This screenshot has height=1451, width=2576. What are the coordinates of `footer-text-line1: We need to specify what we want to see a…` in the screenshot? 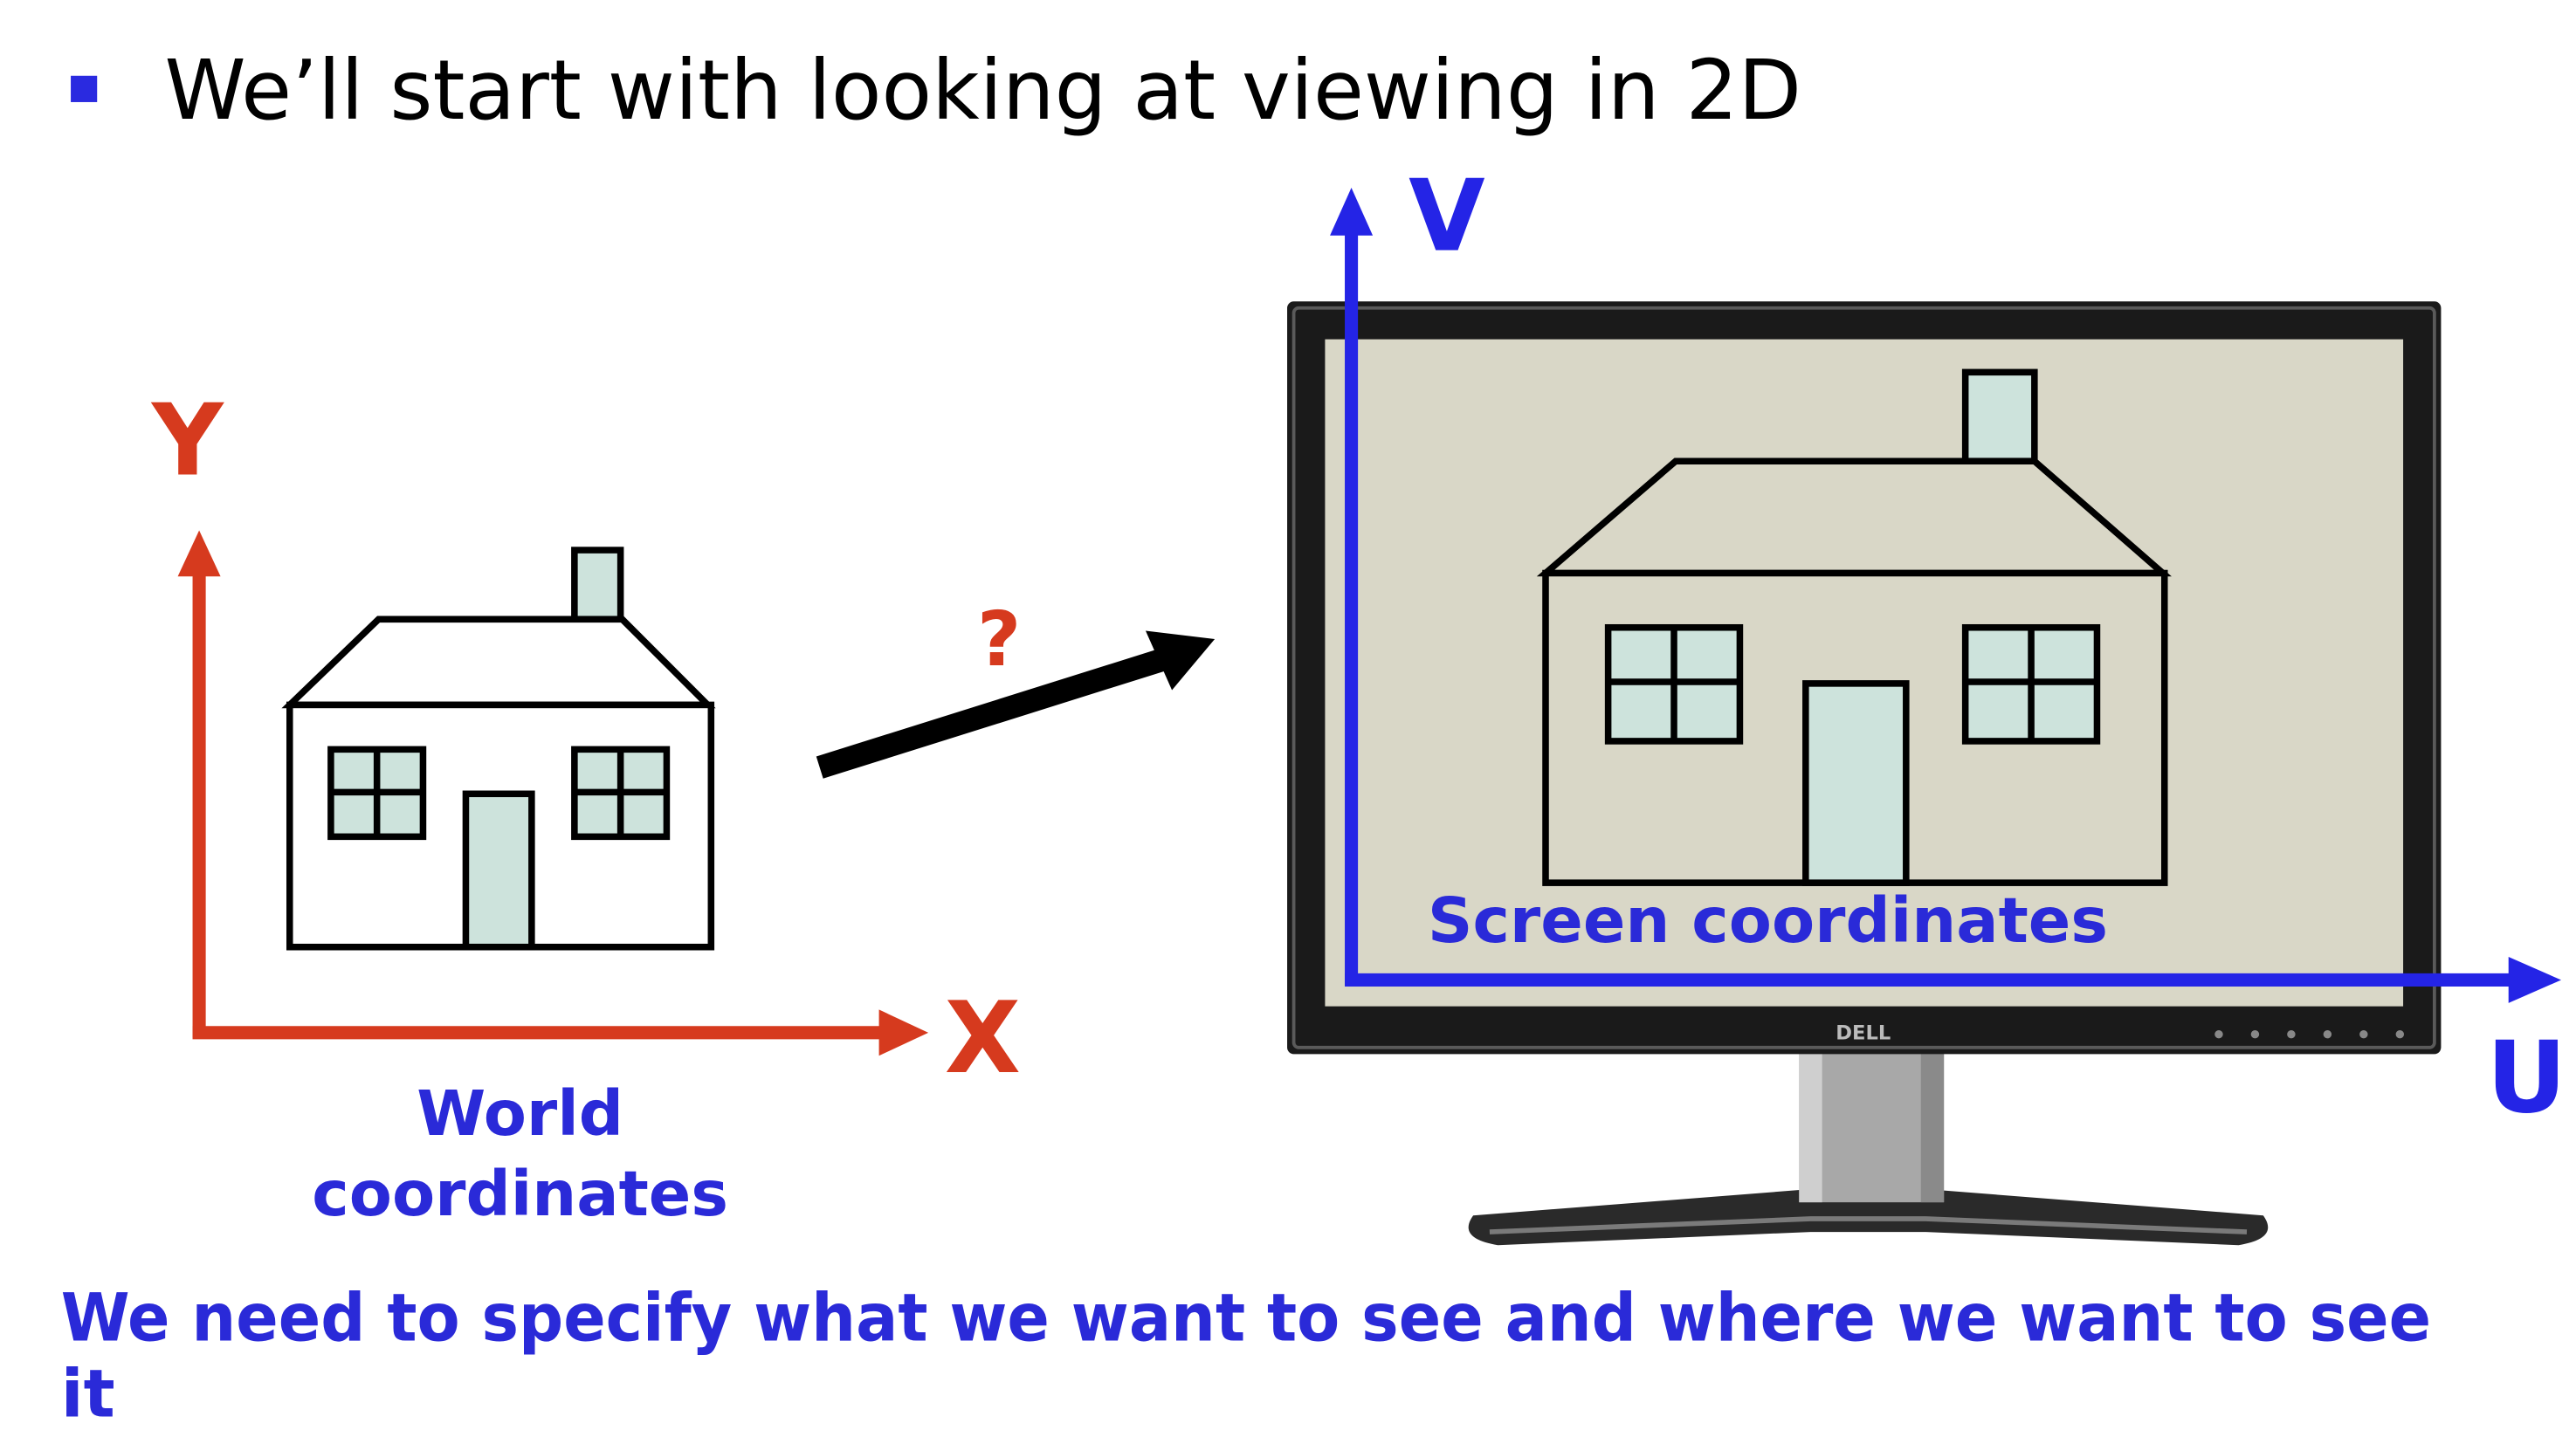 It's located at (1246, 1318).